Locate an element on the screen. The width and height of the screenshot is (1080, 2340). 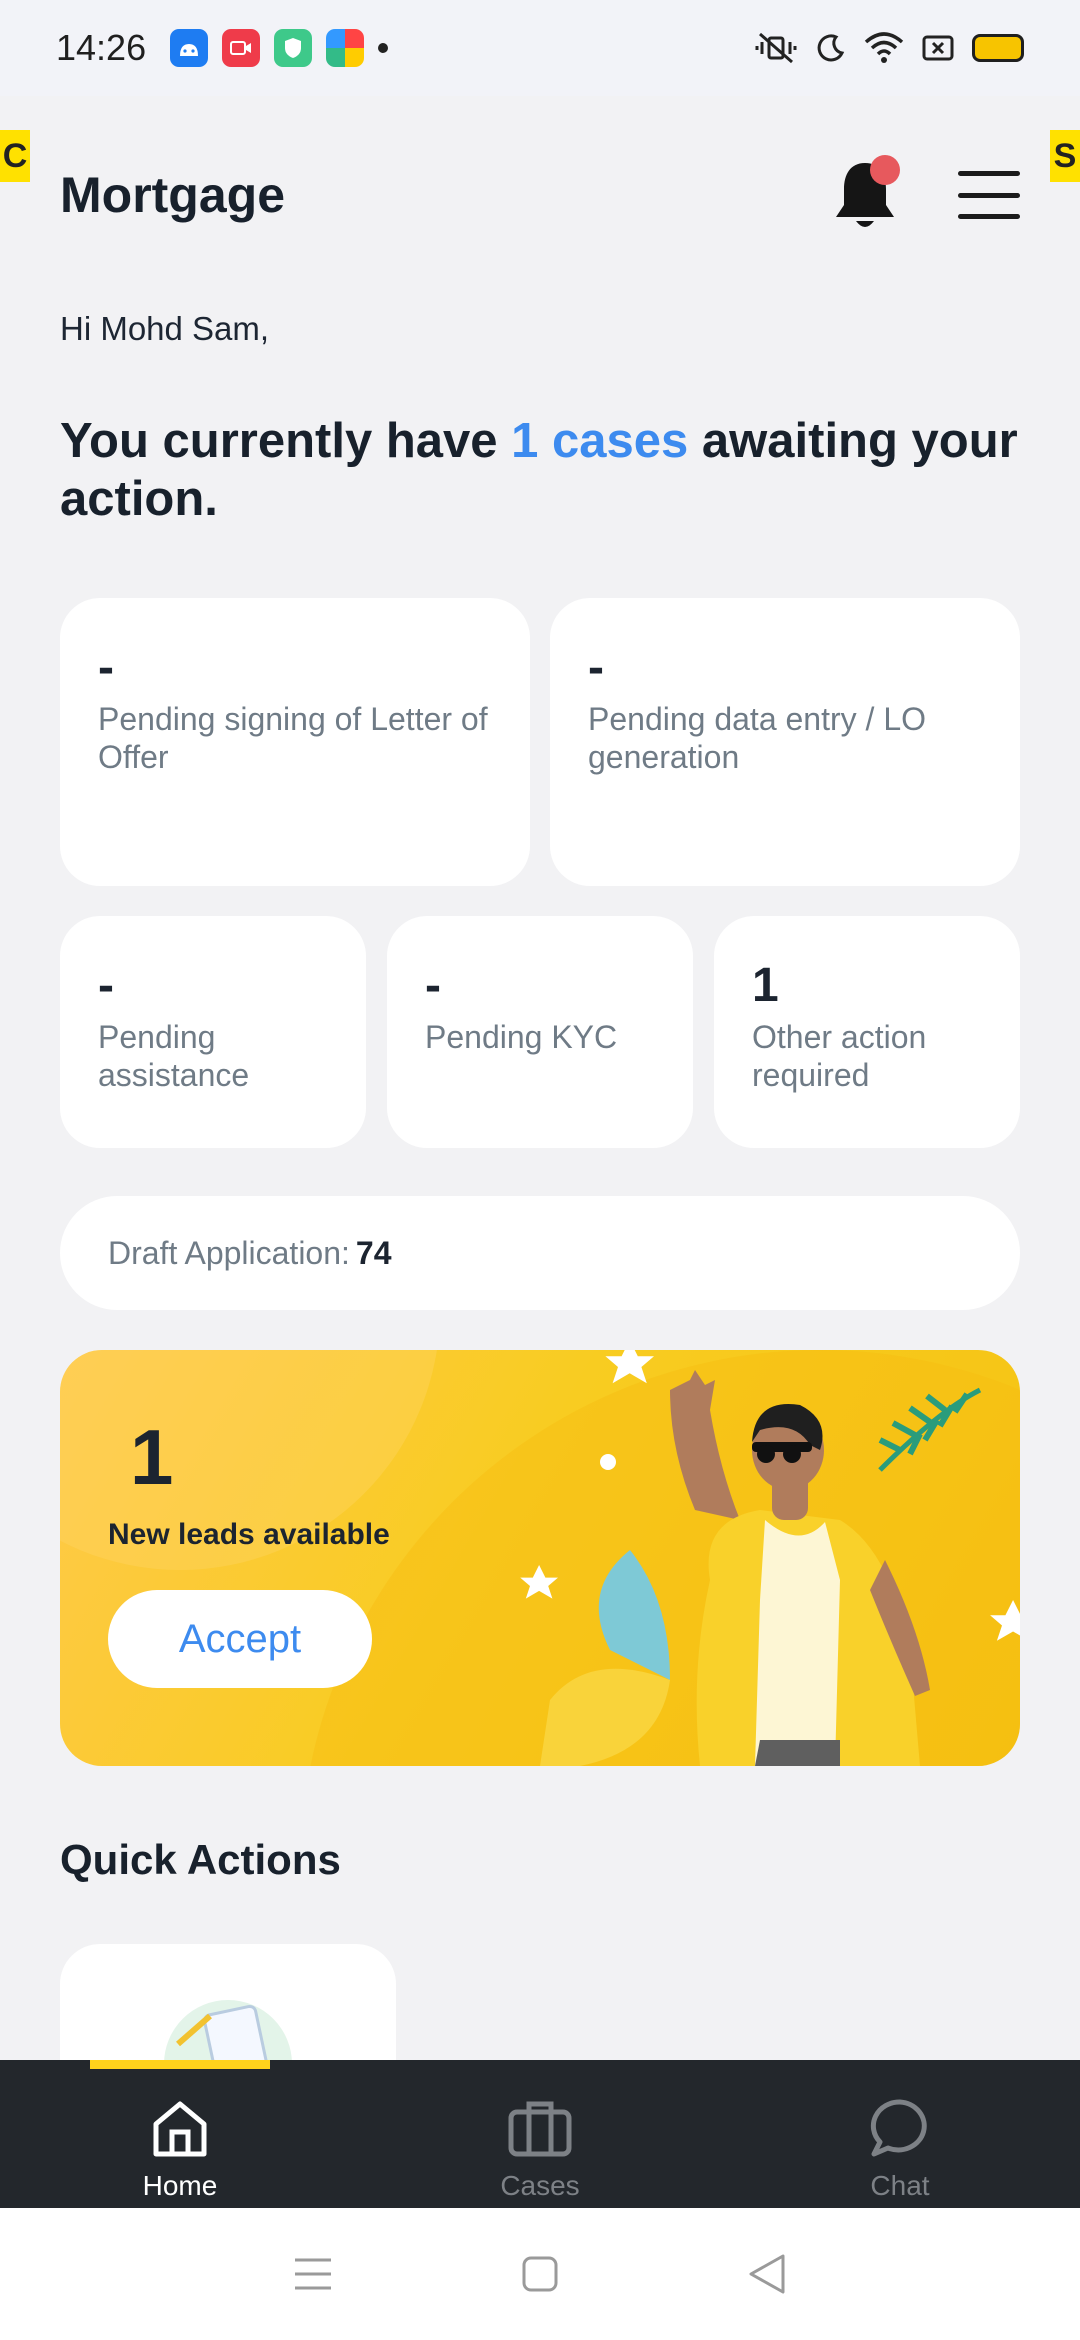
system-navigation-bar is located at coordinates (540, 2274).